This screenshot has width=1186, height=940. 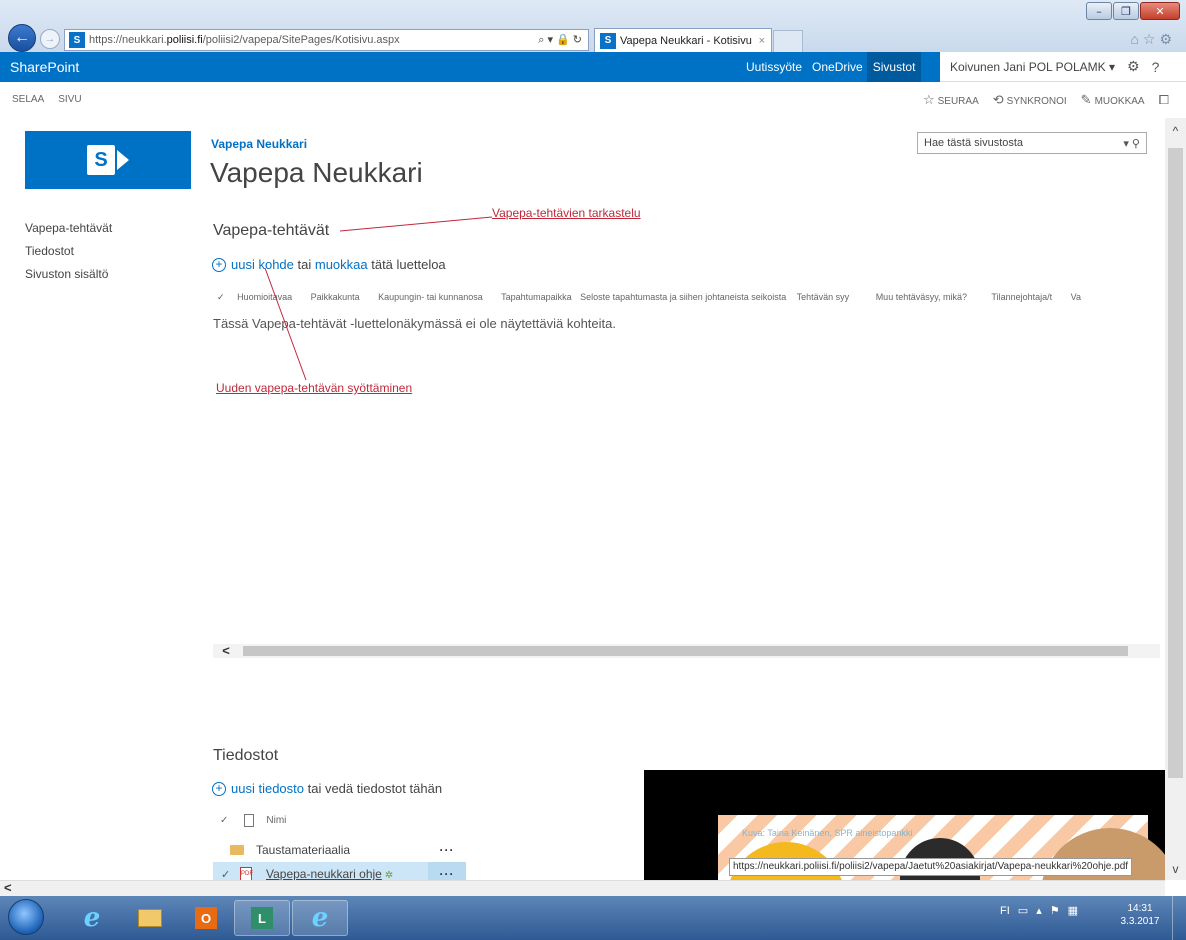 What do you see at coordinates (447, 850) in the screenshot?
I see `more-options-button: ···` at bounding box center [447, 850].